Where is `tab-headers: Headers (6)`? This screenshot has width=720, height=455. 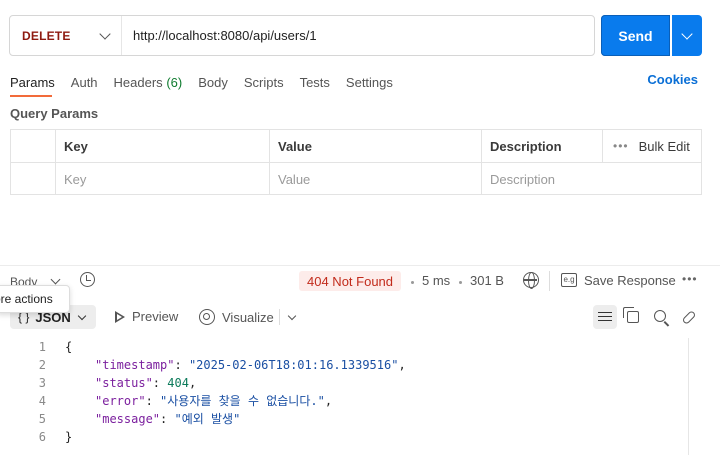
tab-headers: Headers (6) is located at coordinates (148, 82).